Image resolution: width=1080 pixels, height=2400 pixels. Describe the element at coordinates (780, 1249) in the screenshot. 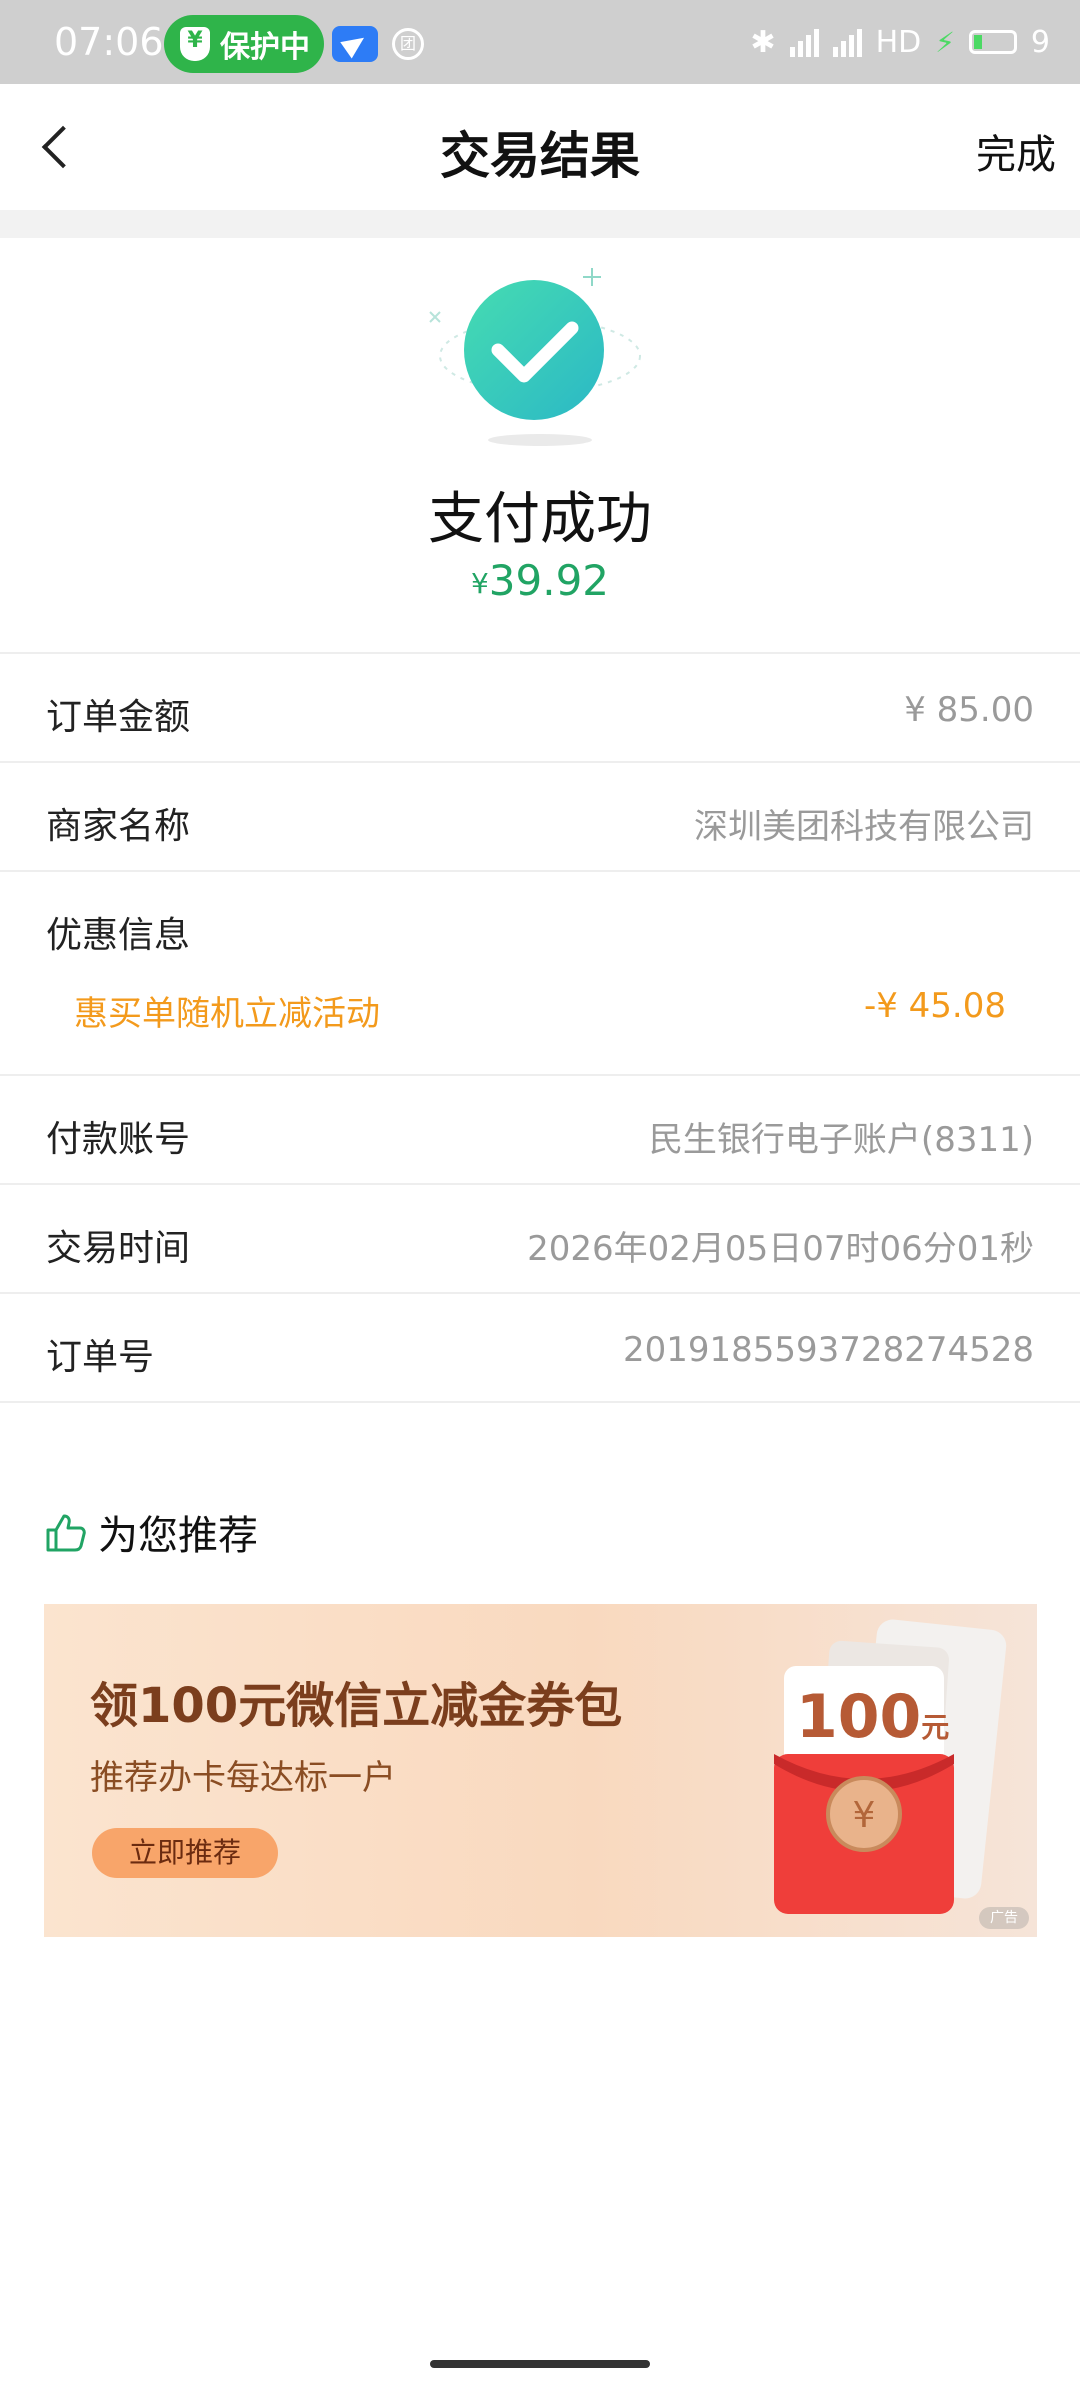

I see `detail-value: 2026年02月05日07时06分01秒` at that location.